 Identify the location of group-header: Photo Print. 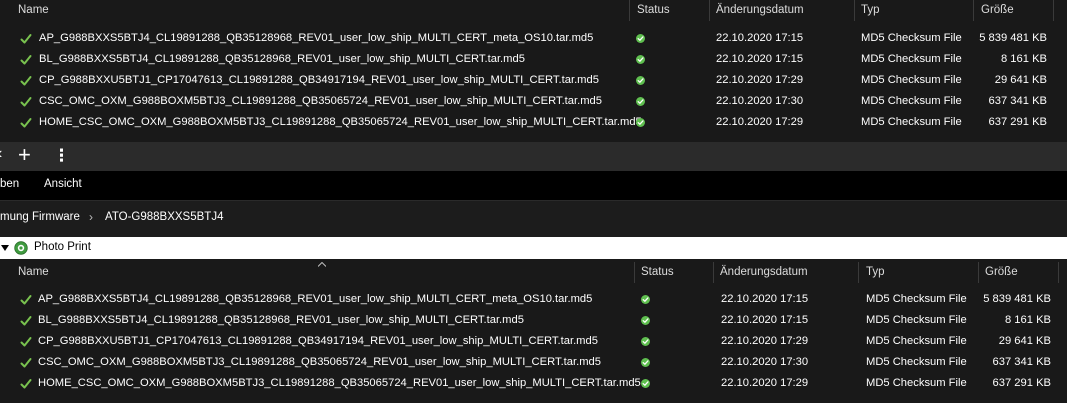
(533, 248).